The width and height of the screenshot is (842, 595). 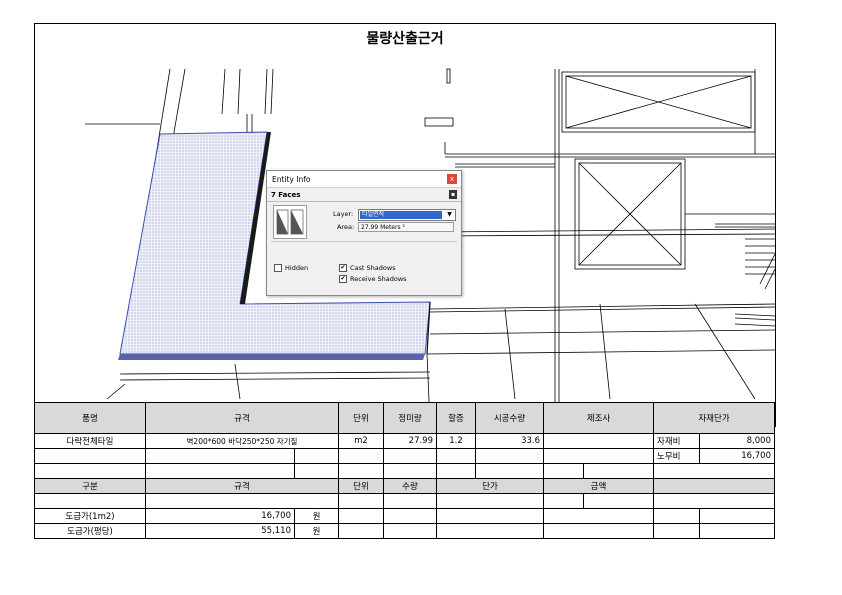 I want to click on hidden-checkbox, so click(x=278, y=268).